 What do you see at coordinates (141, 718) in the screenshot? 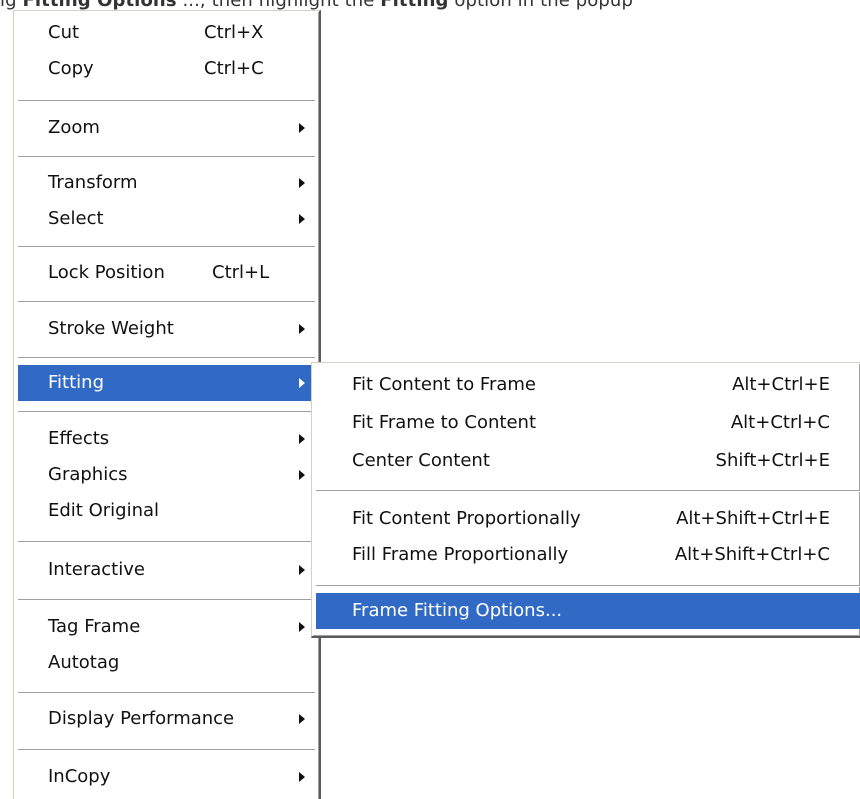
I see `menu-item-label: Display Performance` at bounding box center [141, 718].